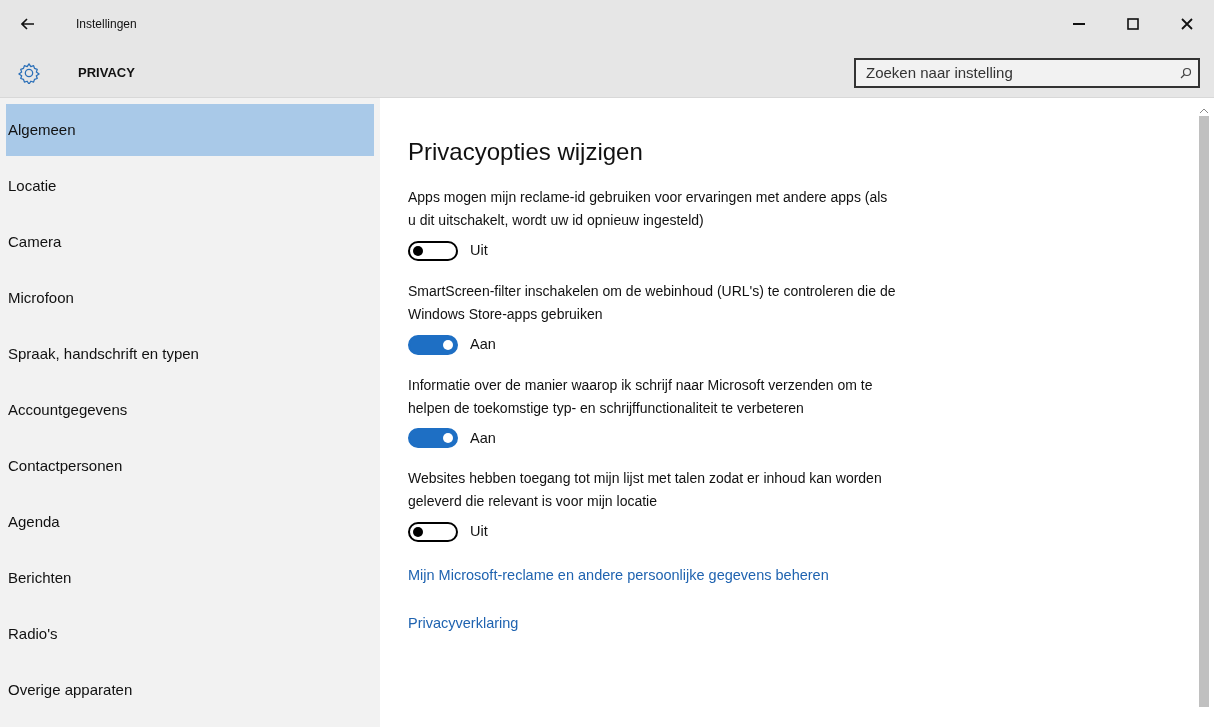 The height and width of the screenshot is (727, 1214). Describe the element at coordinates (1187, 24) in the screenshot. I see `close-icon` at that location.